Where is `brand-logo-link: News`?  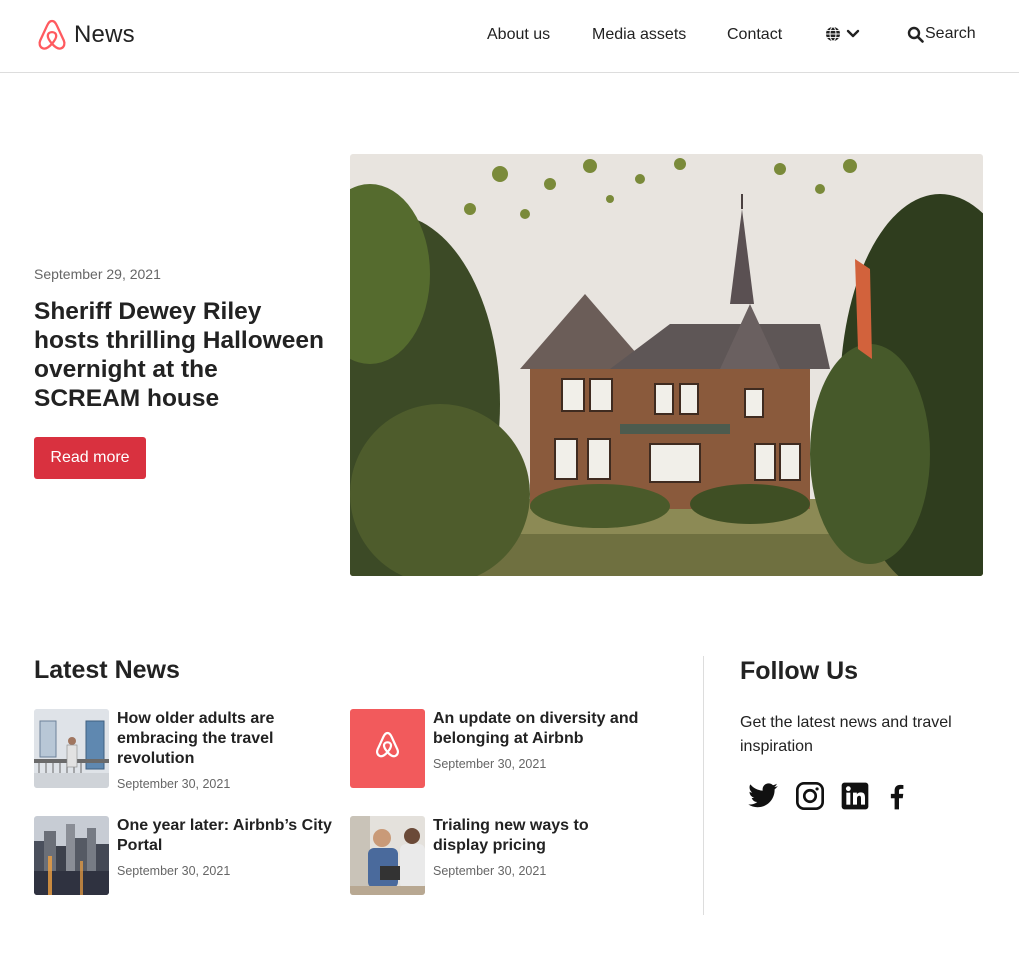 brand-logo-link: News is located at coordinates (85, 35).